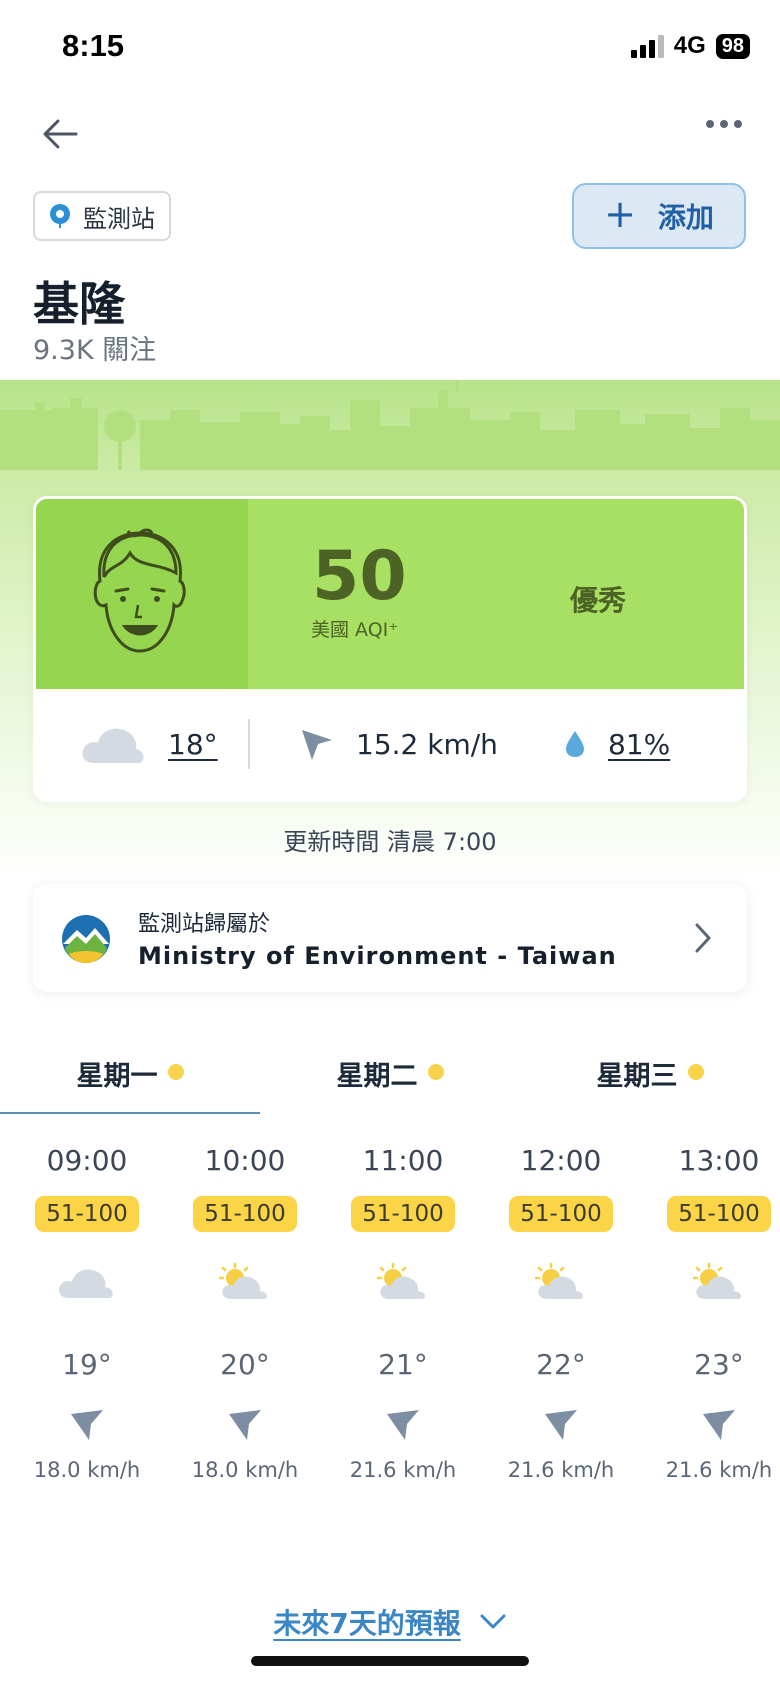  What do you see at coordinates (79, 304) in the screenshot?
I see `city-name: 基隆` at bounding box center [79, 304].